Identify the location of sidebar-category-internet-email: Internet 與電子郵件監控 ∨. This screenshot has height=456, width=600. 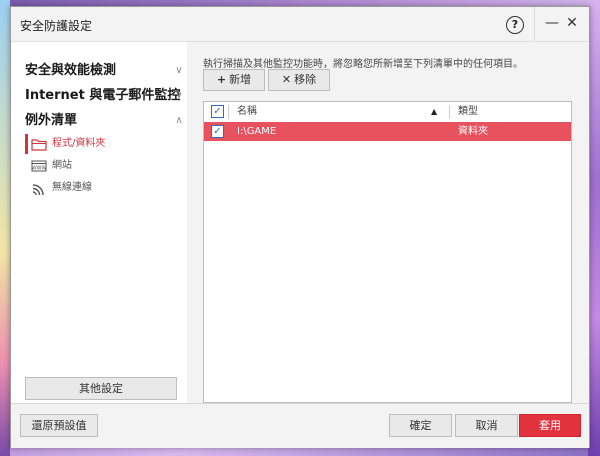
(105, 96).